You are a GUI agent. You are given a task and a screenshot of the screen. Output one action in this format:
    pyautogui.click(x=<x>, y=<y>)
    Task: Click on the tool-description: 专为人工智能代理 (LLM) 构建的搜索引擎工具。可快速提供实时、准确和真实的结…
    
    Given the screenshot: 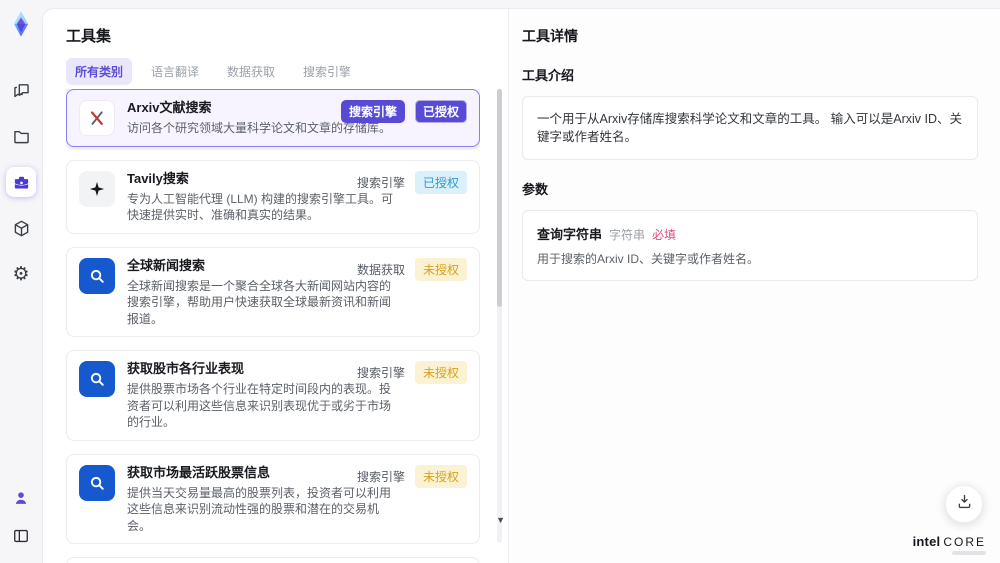 What is the action you would take?
    pyautogui.click(x=260, y=207)
    